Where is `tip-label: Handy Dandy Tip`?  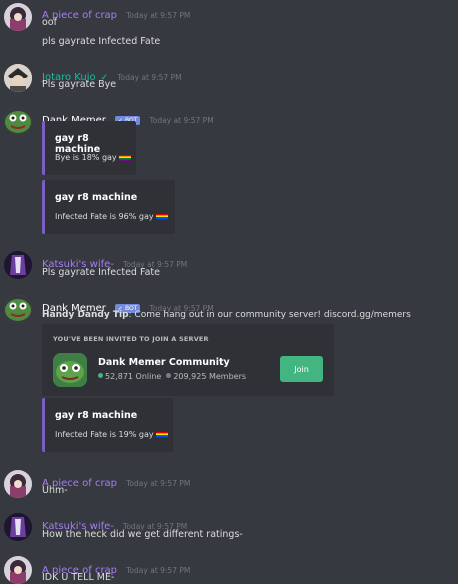 tip-label: Handy Dandy Tip is located at coordinates (85, 315).